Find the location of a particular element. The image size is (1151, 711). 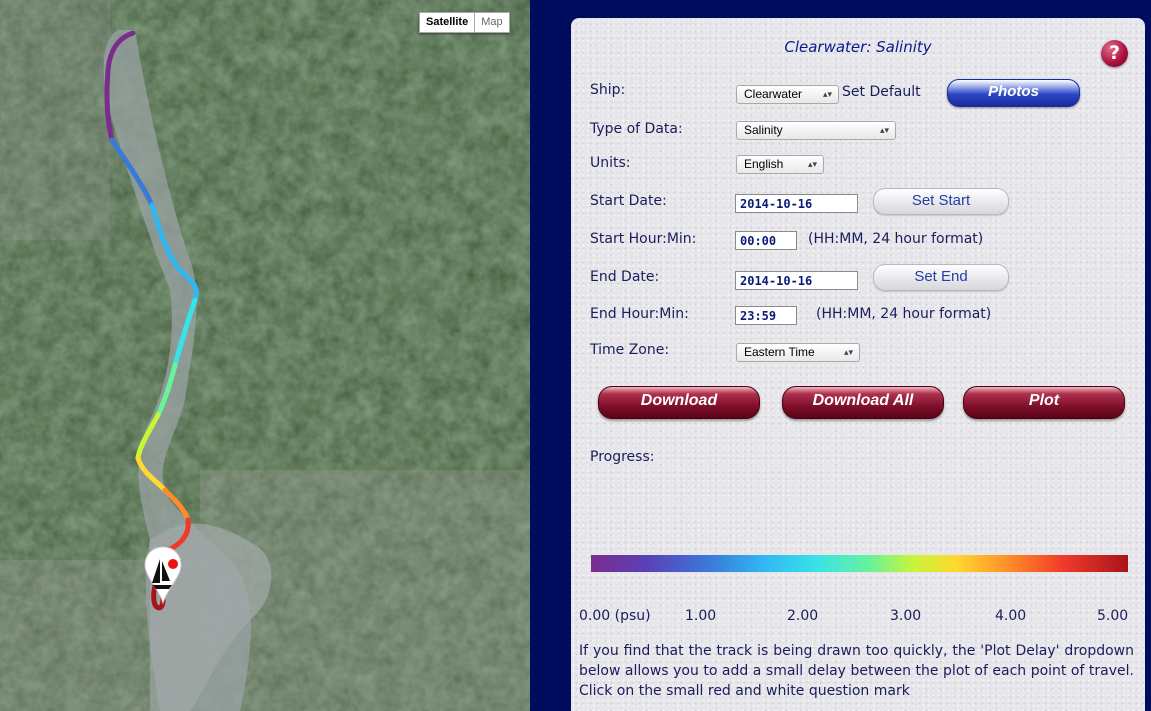

units-select: English ▴▾ is located at coordinates (780, 164).